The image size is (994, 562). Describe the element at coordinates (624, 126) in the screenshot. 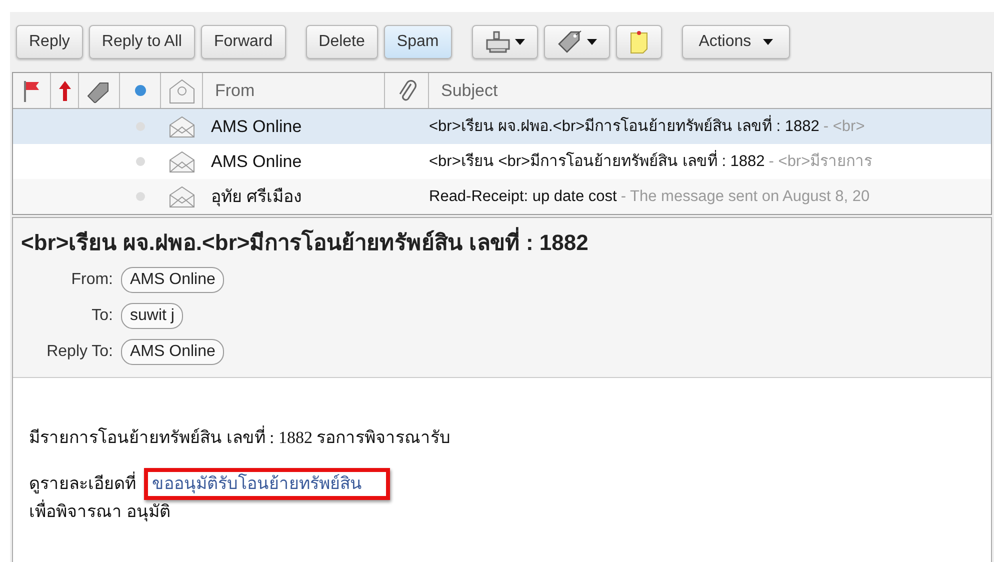

I see `subject-text: <br>เรียน ผจ.ฝพอ.<br>มีการโอนย้ายทรัพย์สิน เลขที่ : 1882` at that location.